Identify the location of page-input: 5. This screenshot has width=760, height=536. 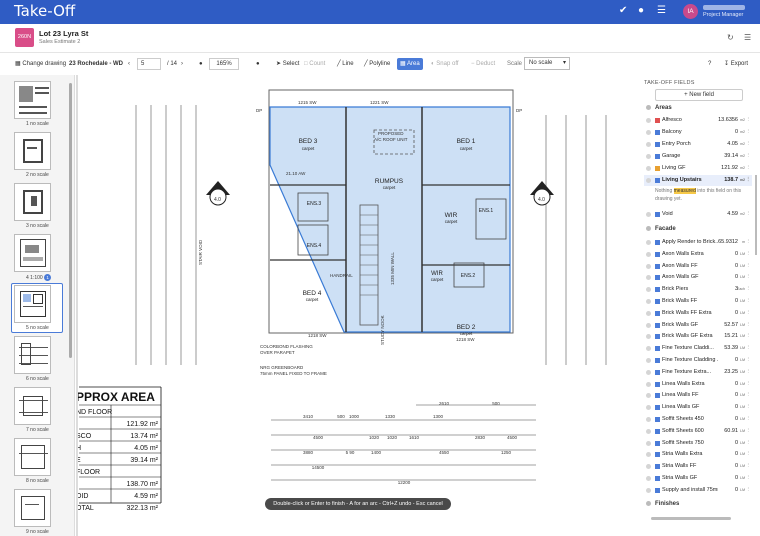
(149, 64).